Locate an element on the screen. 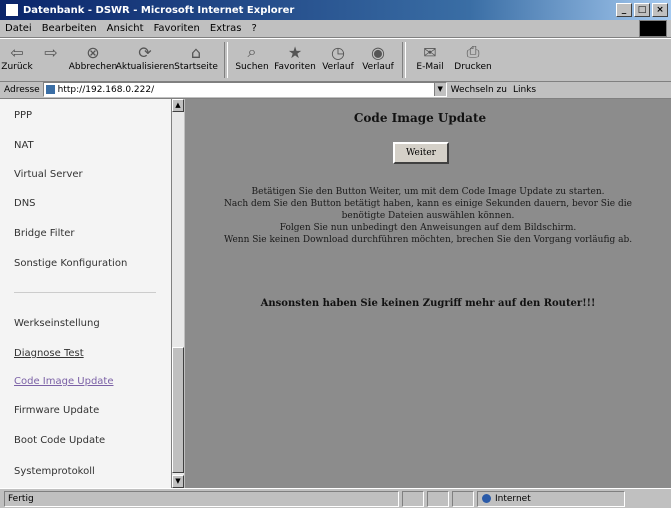  back-arrow-icon: ⇦ is located at coordinates (17, 52).